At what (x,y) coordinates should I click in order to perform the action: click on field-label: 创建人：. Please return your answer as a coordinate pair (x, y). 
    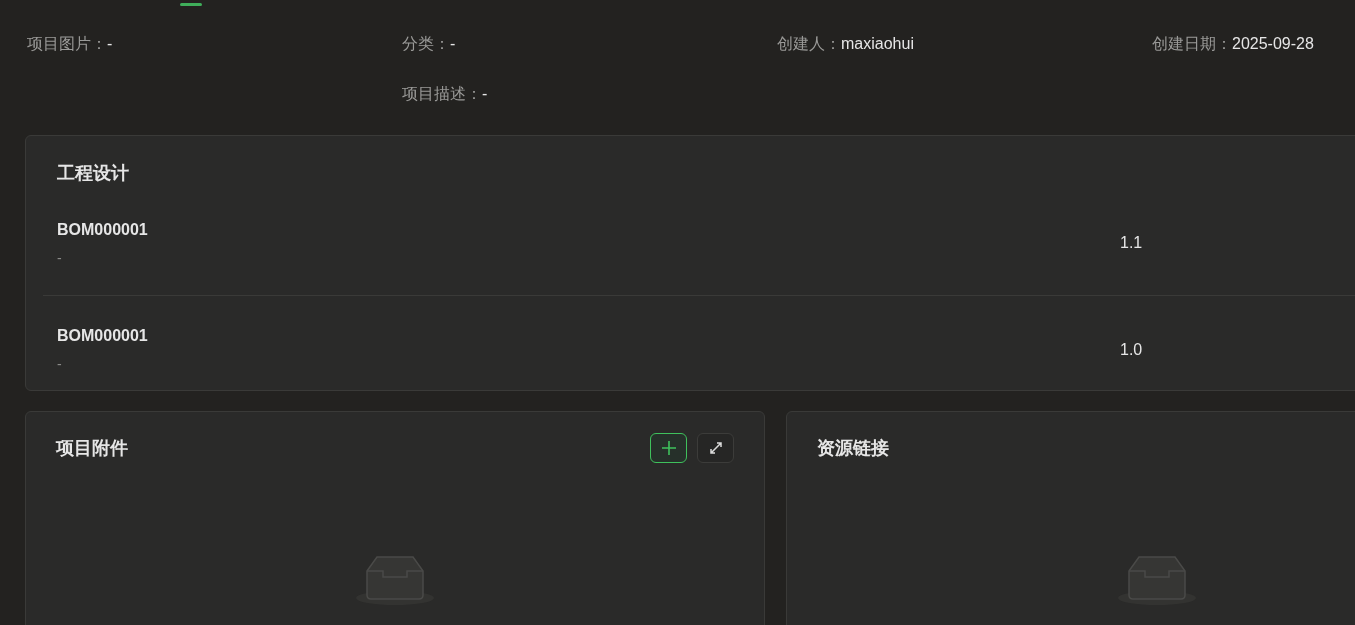
    Looking at the image, I should click on (809, 44).